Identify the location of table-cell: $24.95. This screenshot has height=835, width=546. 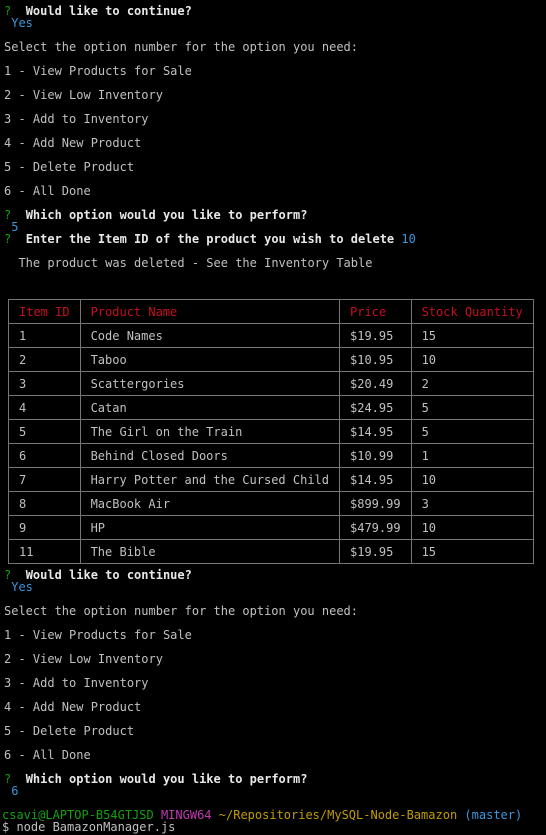
(375, 407).